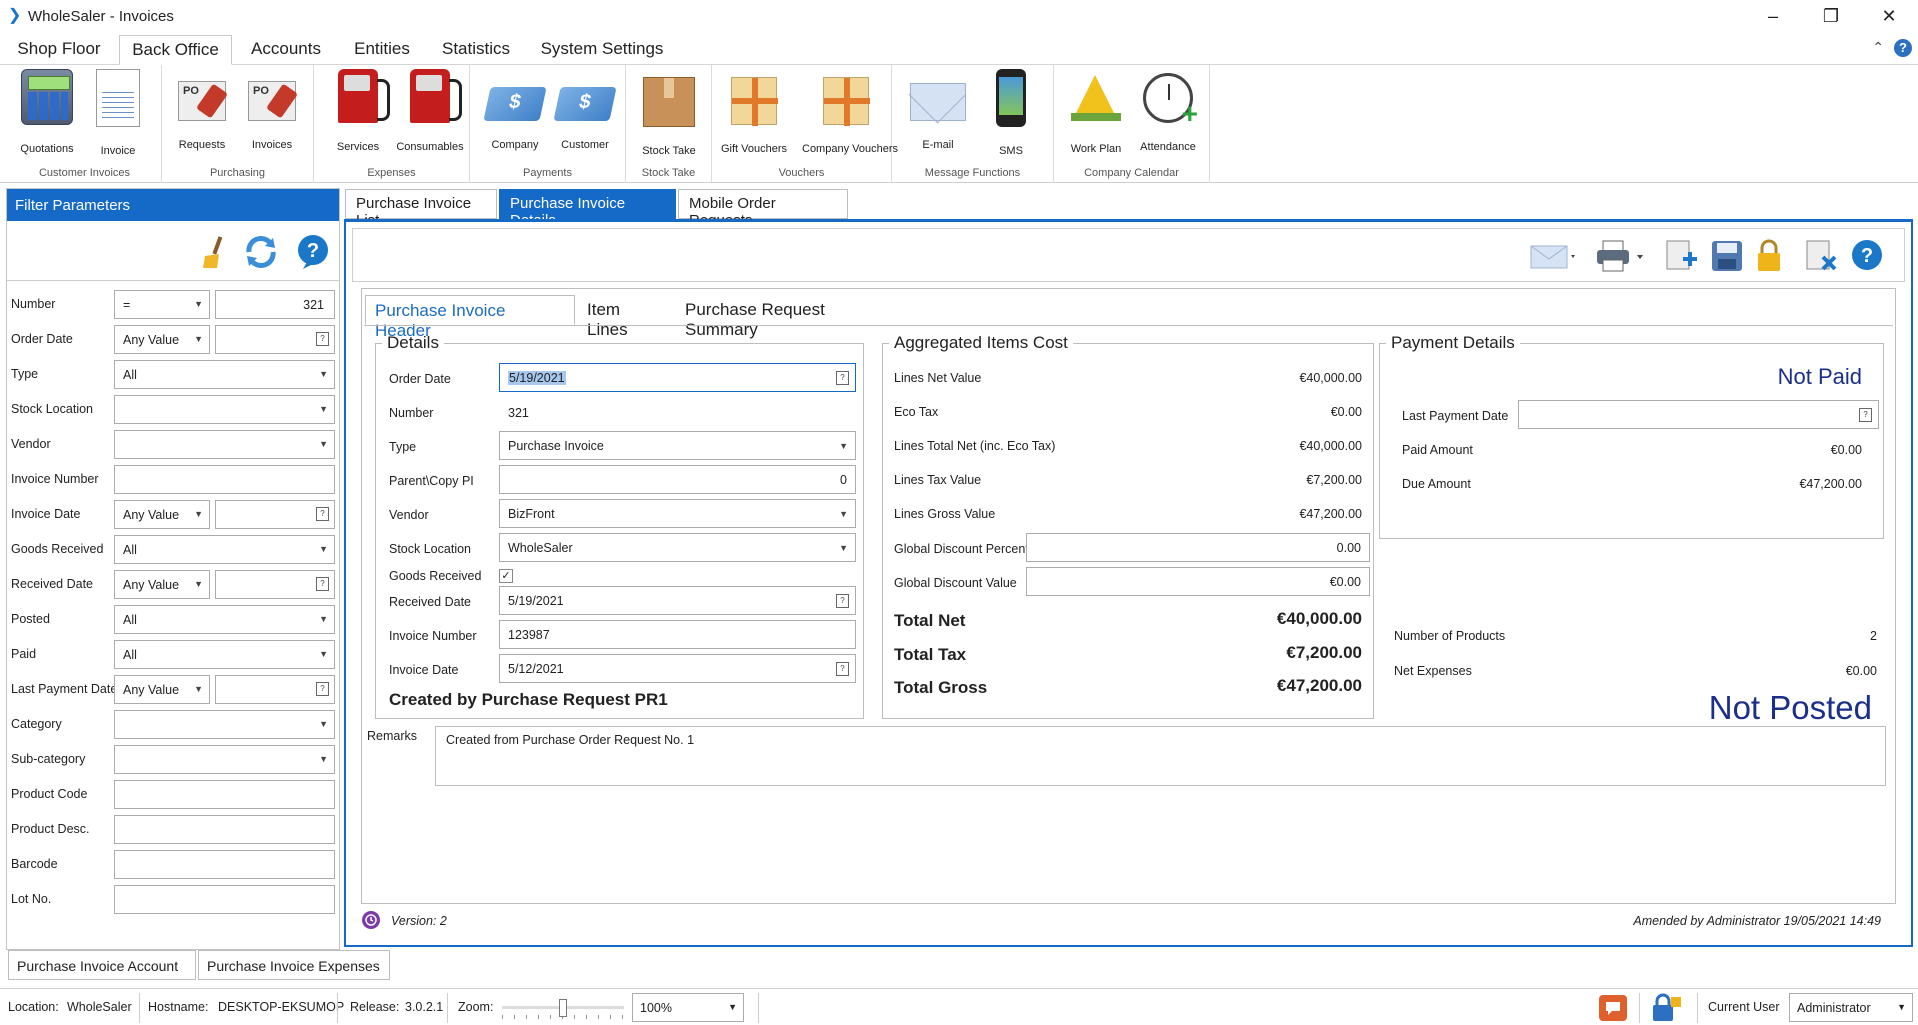 This screenshot has height=1025, width=1918. I want to click on work-plan-button: Work Plan, so click(1096, 112).